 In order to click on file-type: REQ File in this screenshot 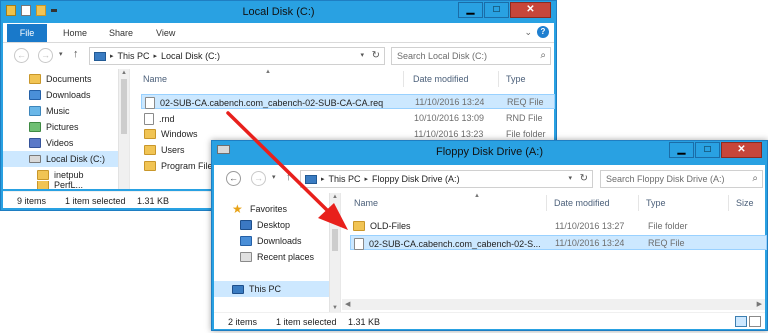, I will do `click(666, 243)`.